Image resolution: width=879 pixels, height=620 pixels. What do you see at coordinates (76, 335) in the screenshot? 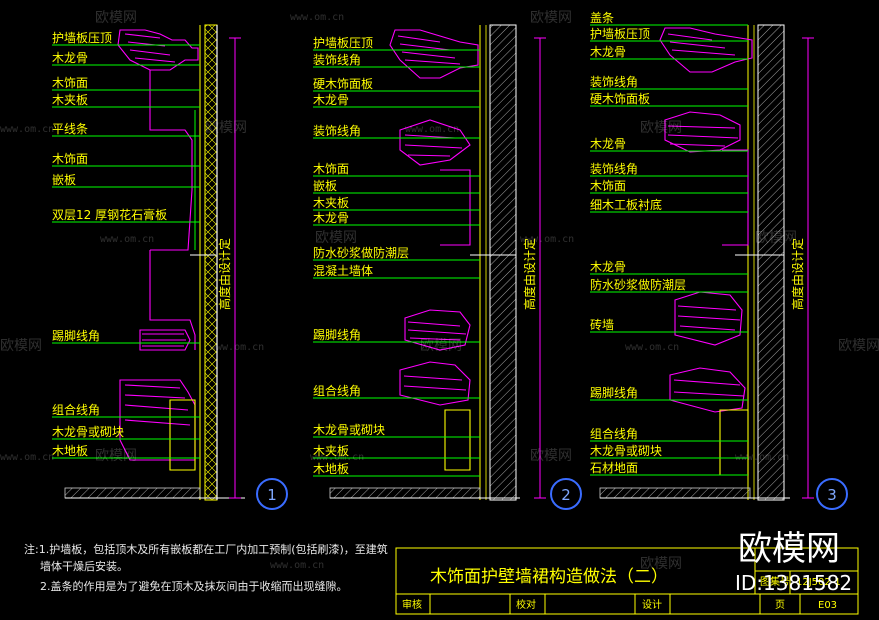
I see `section-1-callout-label: 踢脚线角` at bounding box center [76, 335].